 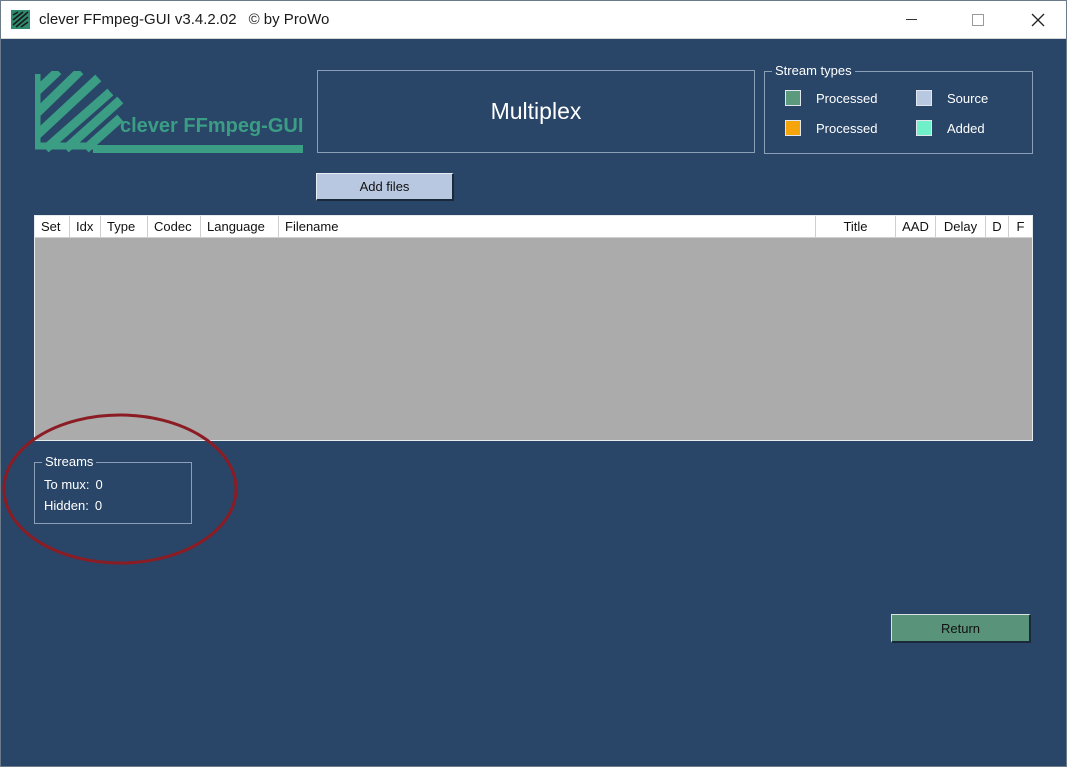 I want to click on stream-types-title: Stream types, so click(x=813, y=70).